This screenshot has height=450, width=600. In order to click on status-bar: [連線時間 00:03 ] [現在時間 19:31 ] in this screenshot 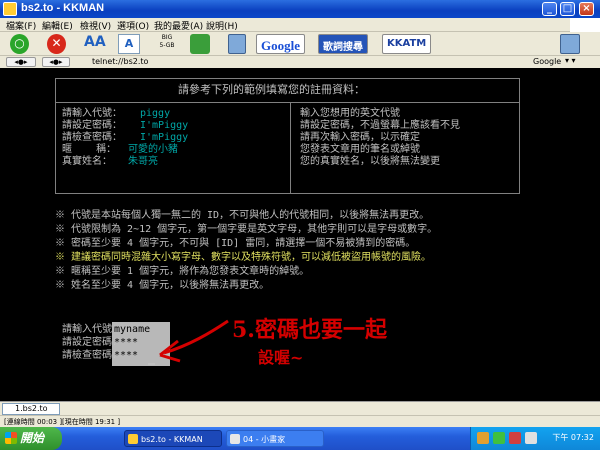, I will do `click(300, 421)`.